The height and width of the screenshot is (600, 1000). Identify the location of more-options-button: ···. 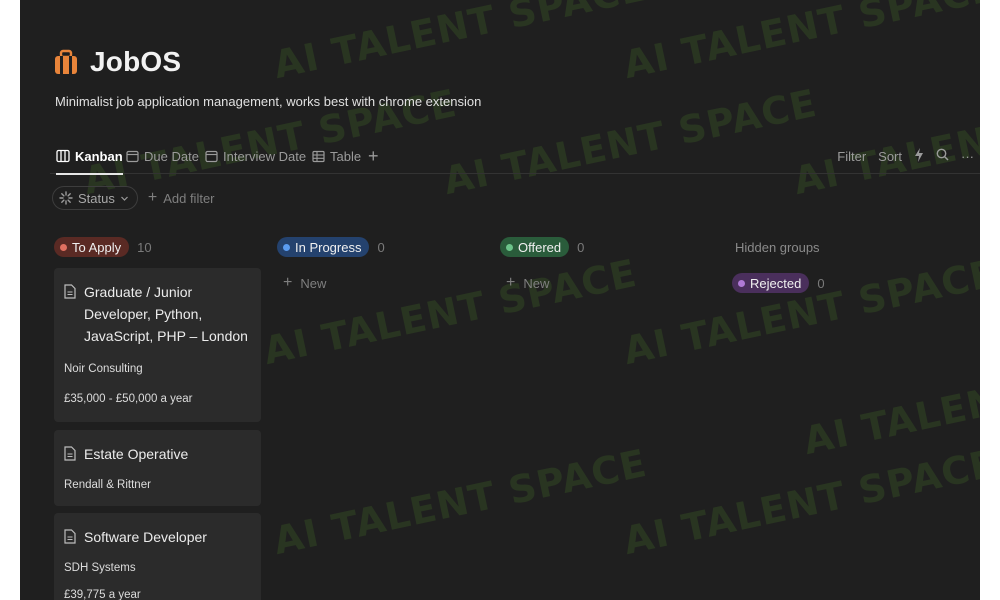
(967, 156).